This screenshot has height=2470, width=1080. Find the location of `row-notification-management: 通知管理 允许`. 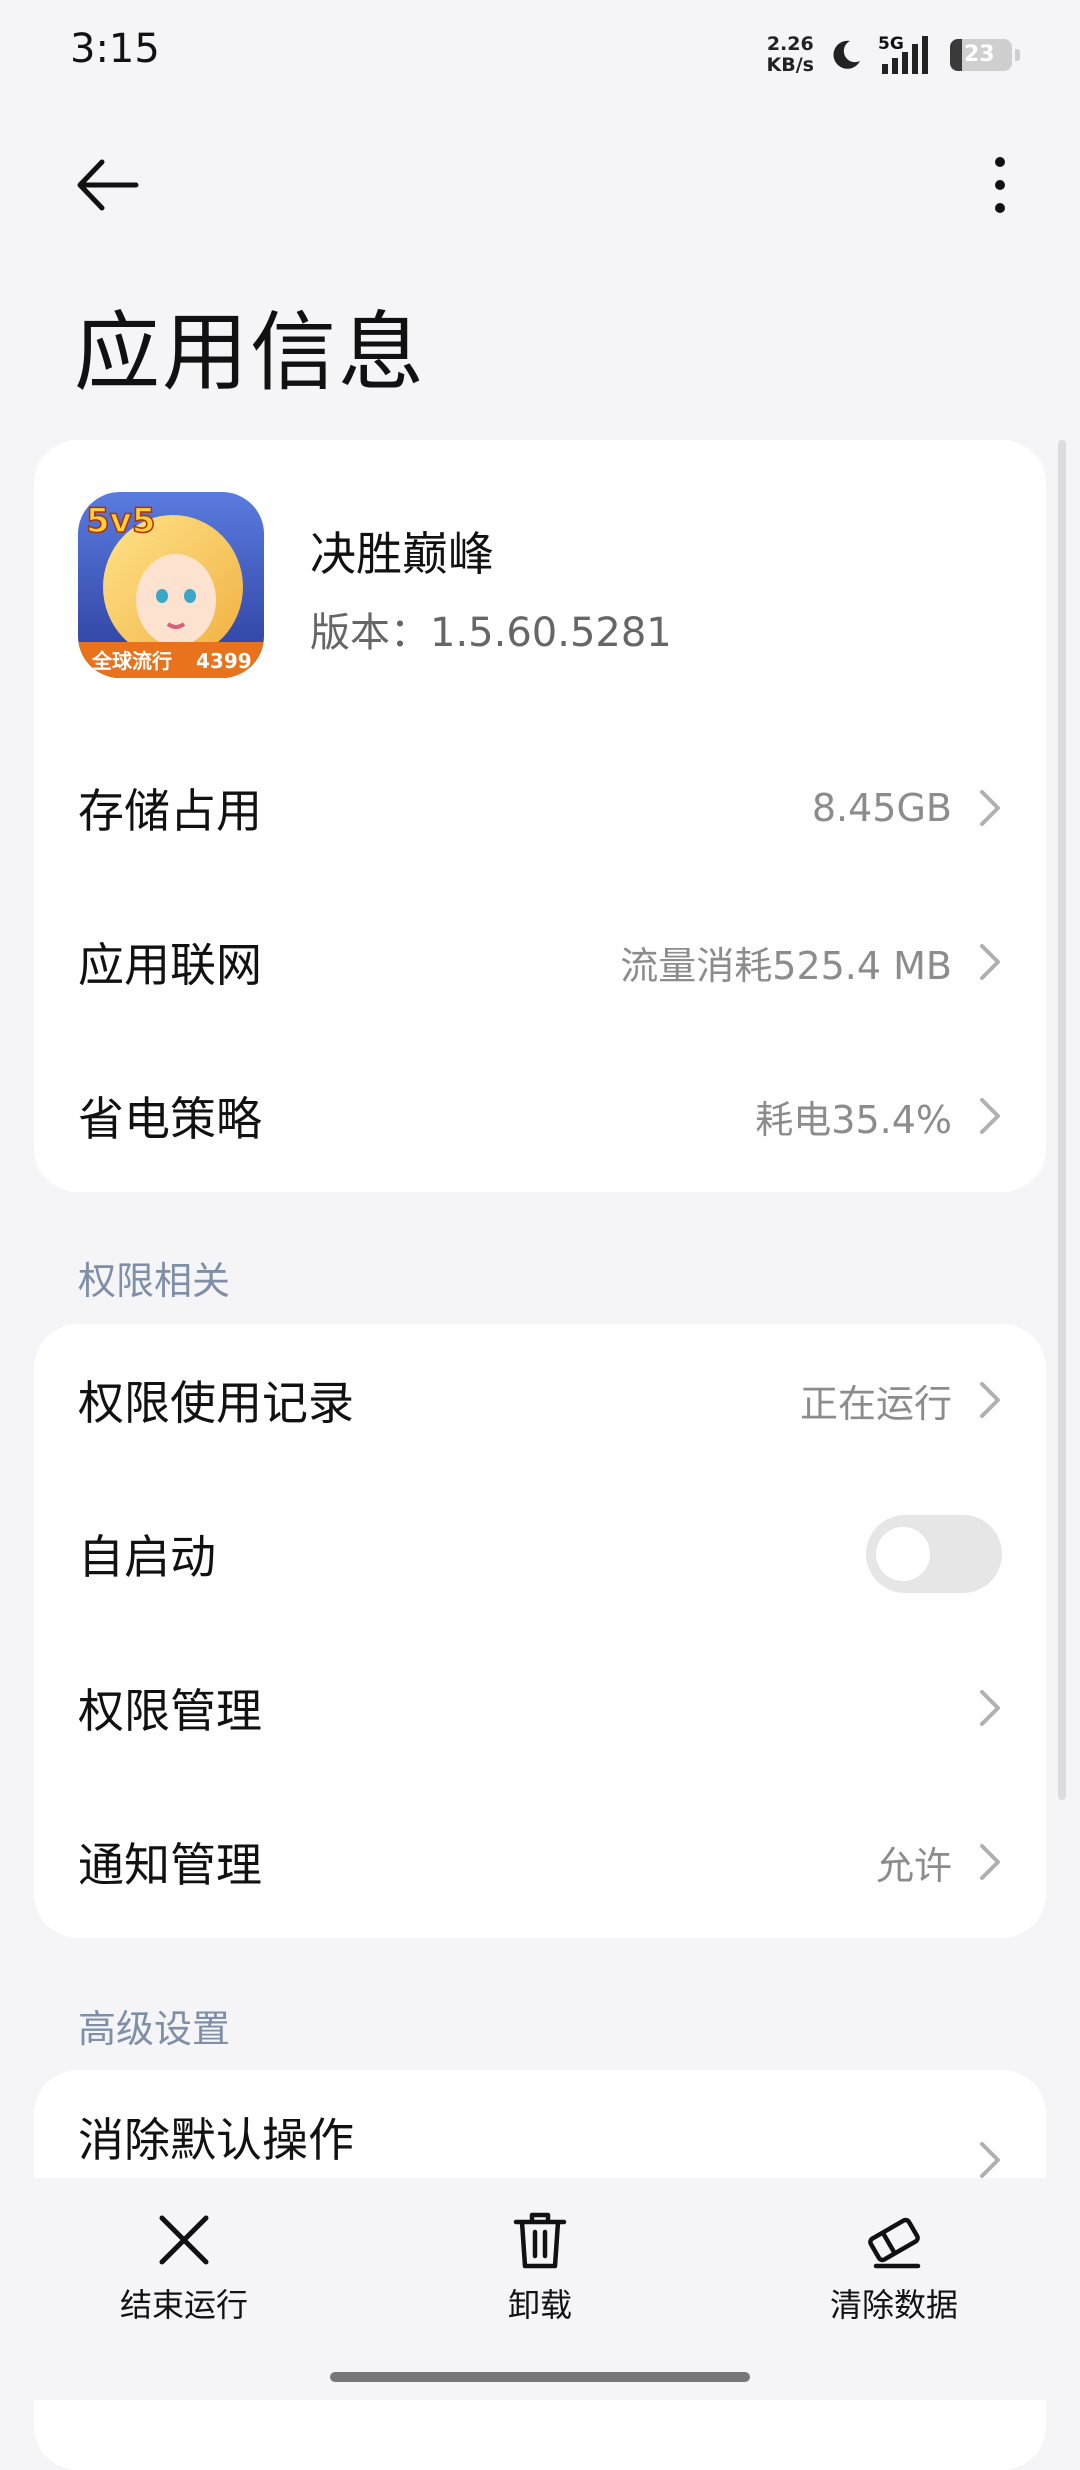

row-notification-management: 通知管理 允许 is located at coordinates (540, 1862).